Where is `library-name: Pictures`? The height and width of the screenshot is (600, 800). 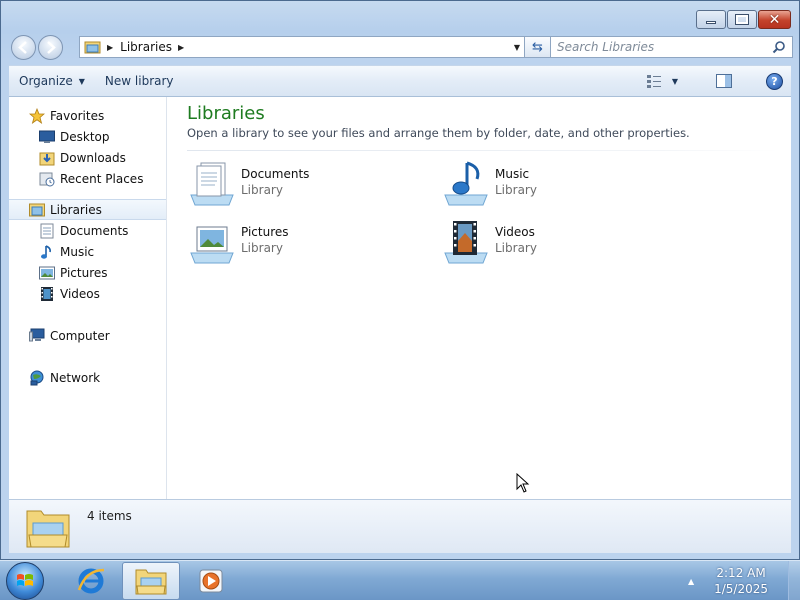 library-name: Pictures is located at coordinates (265, 232).